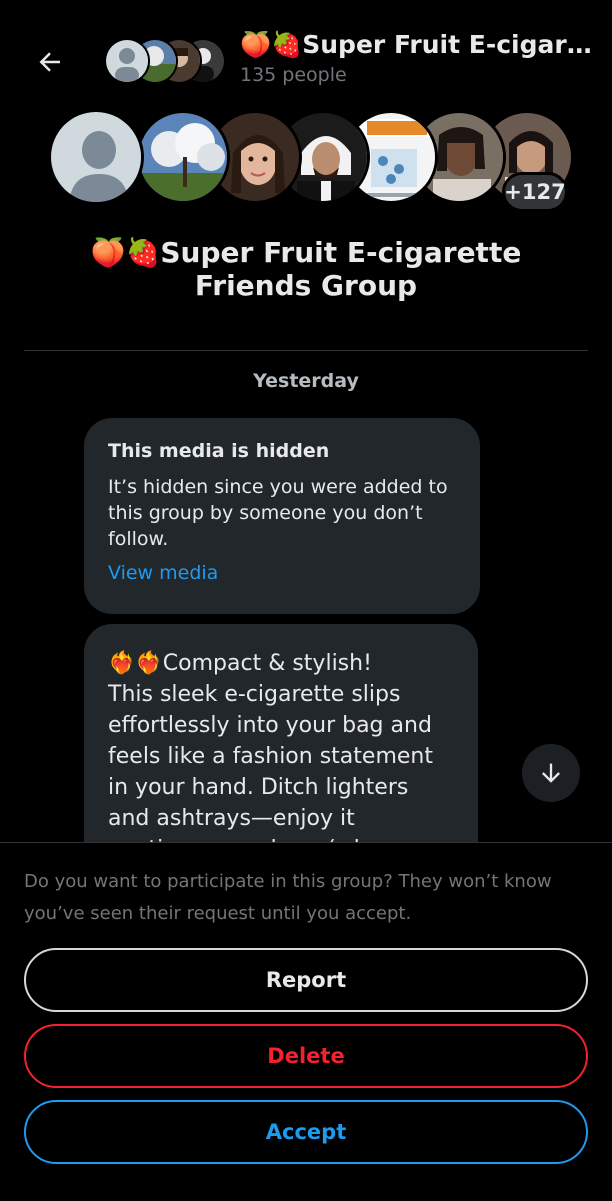 The image size is (612, 1201). Describe the element at coordinates (306, 1056) in the screenshot. I see `delete-button: Delete` at that location.